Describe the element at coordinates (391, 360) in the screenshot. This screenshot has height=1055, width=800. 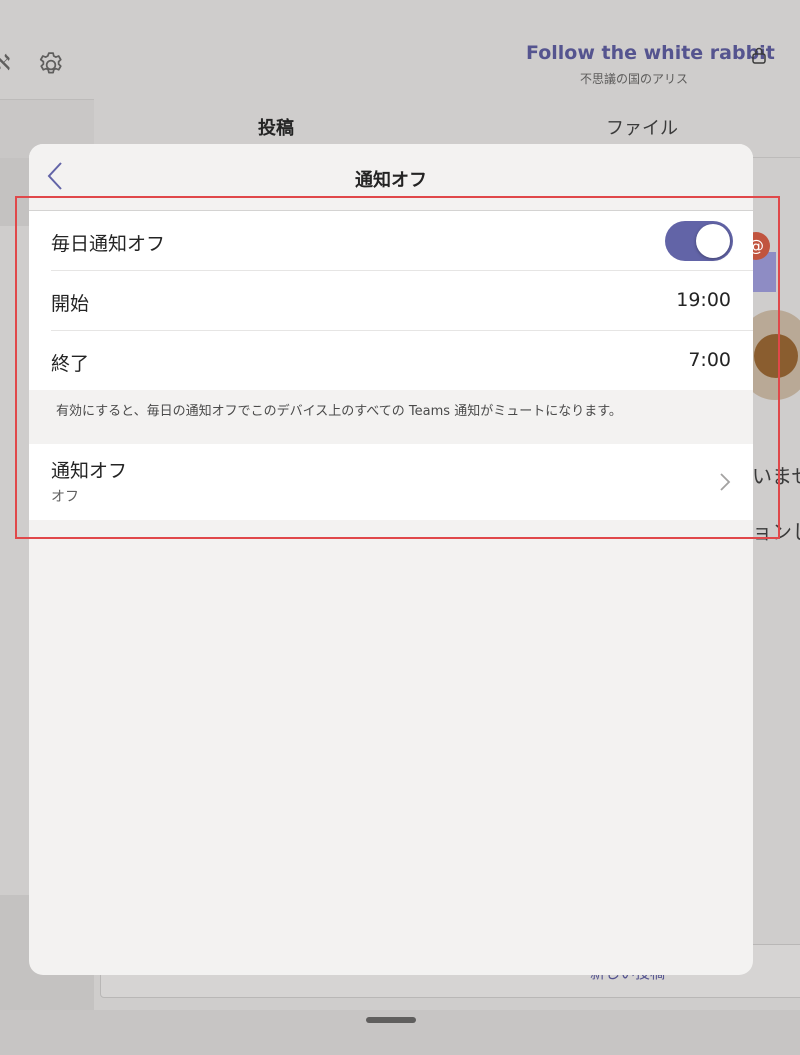
I see `end-time-row: 終了 7:00` at that location.